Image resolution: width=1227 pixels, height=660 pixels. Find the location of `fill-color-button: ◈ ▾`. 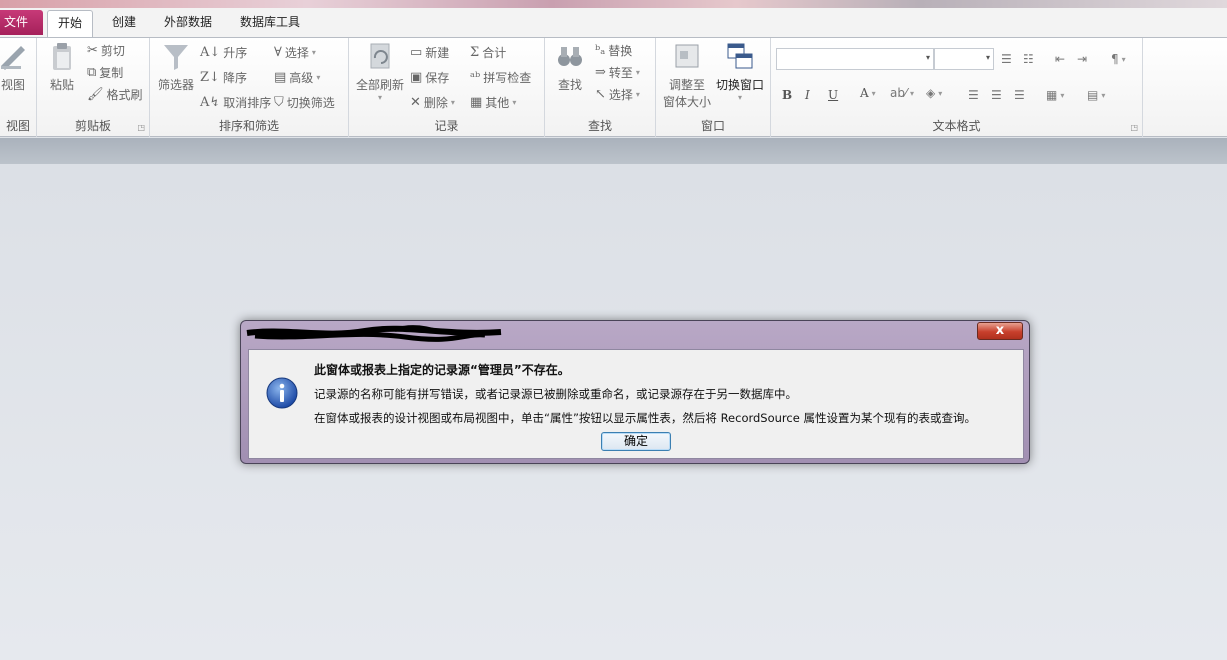

fill-color-button: ◈ ▾ is located at coordinates (934, 93).